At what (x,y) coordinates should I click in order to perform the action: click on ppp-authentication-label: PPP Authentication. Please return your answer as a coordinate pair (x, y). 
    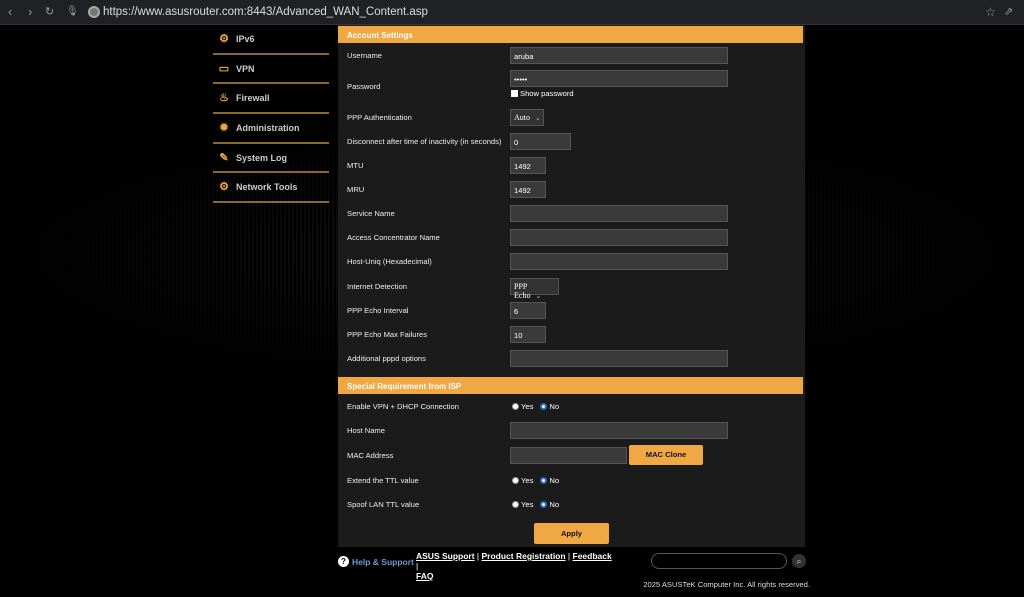
    Looking at the image, I should click on (379, 117).